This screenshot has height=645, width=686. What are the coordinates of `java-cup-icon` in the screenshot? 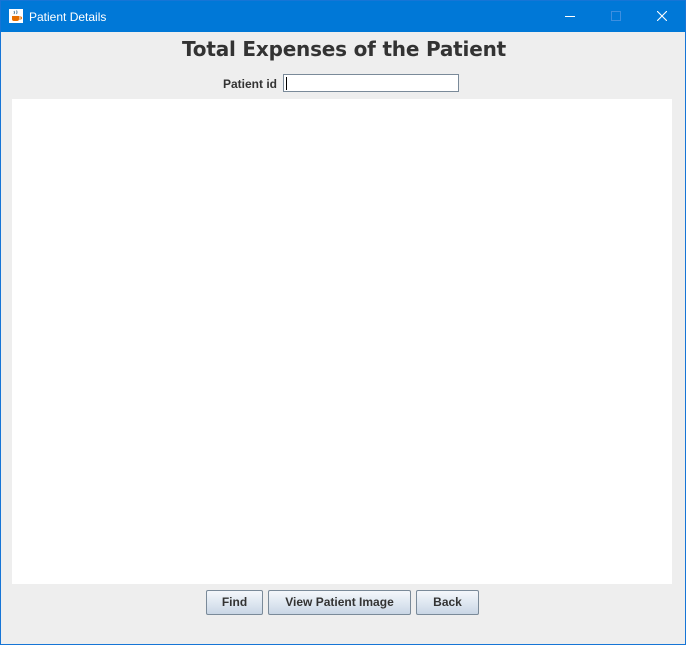 It's located at (16, 16).